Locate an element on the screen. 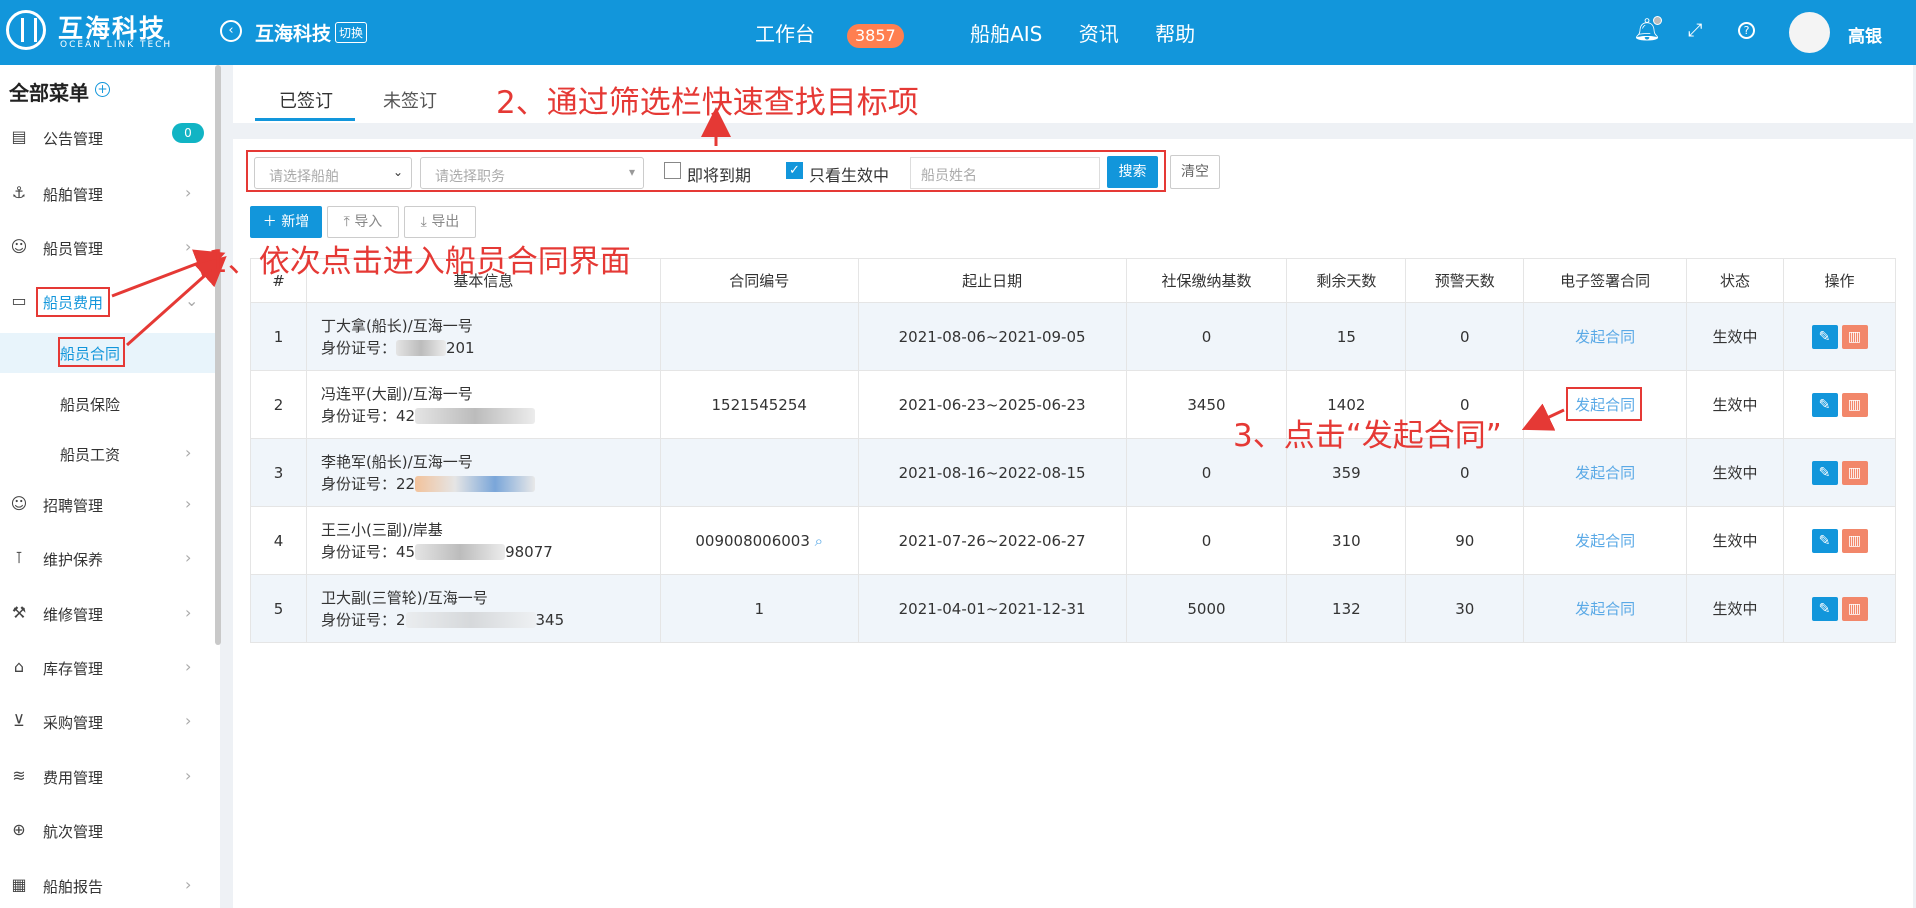  annotation-step2: 2、通过筛选栏快速查找目标项 is located at coordinates (707, 103).